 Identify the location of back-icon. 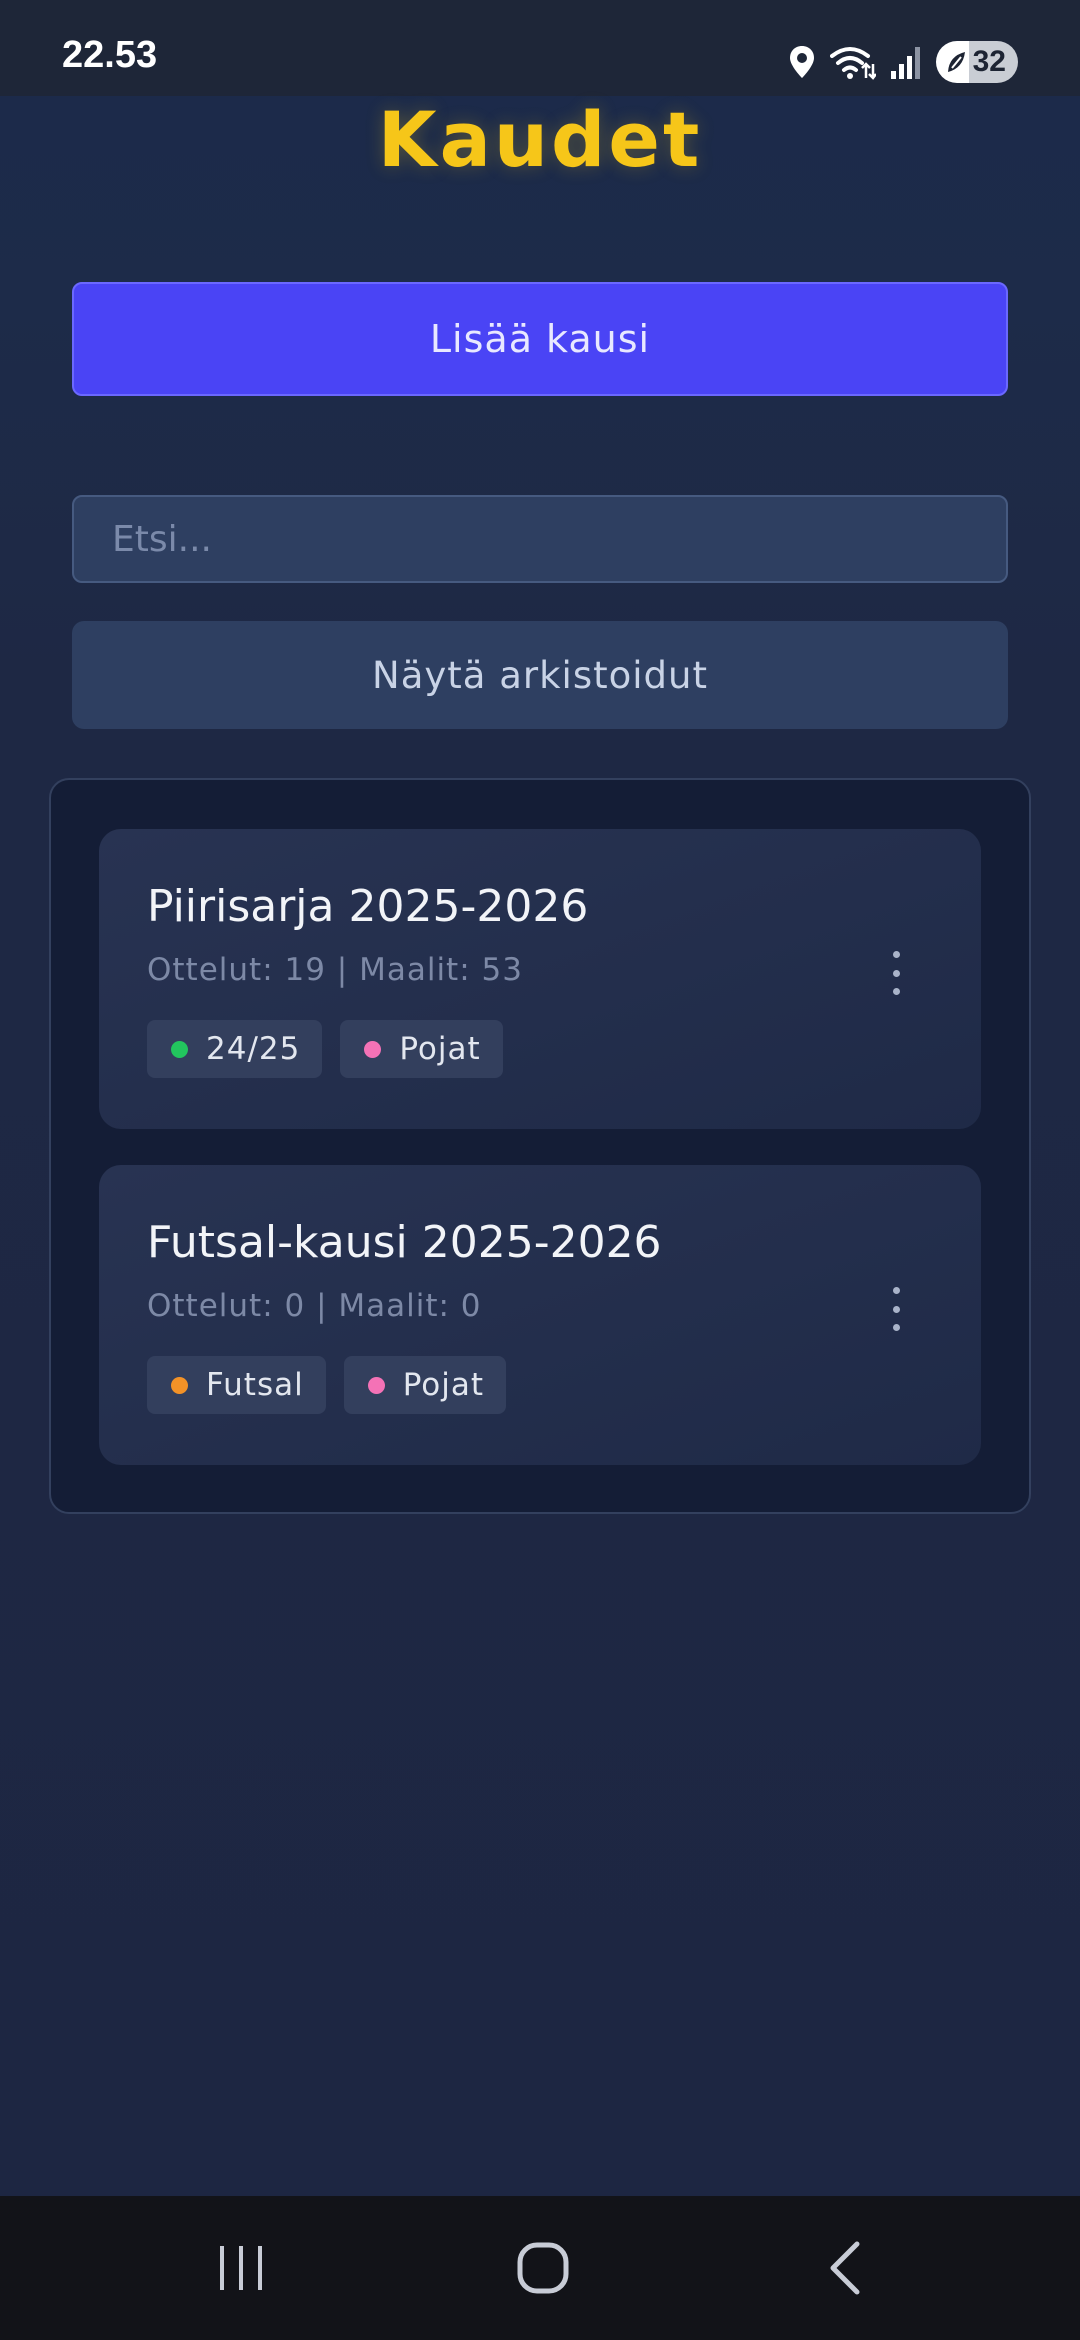
(845, 2268).